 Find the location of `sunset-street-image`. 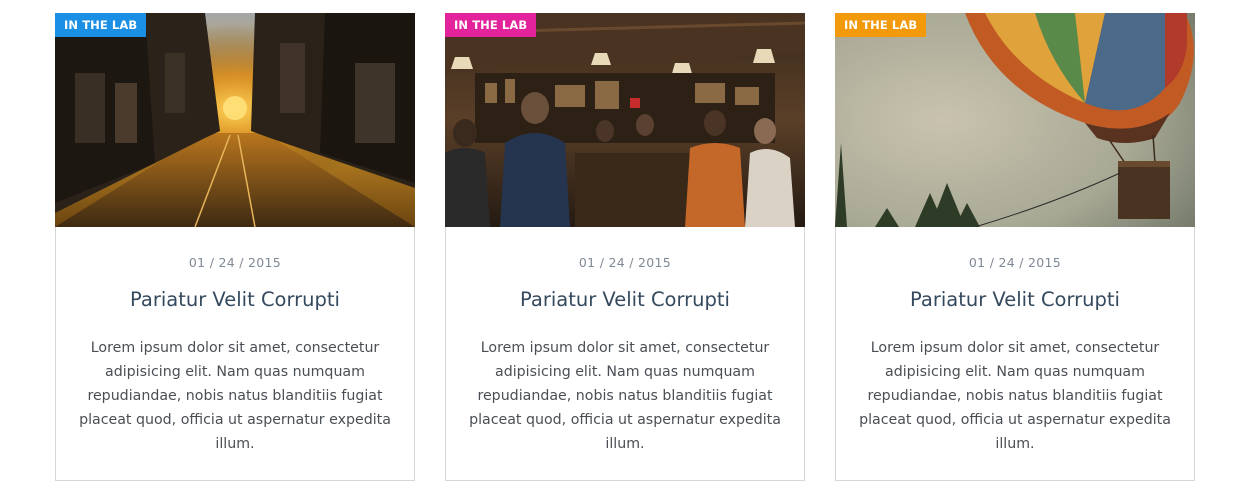

sunset-street-image is located at coordinates (235, 120).